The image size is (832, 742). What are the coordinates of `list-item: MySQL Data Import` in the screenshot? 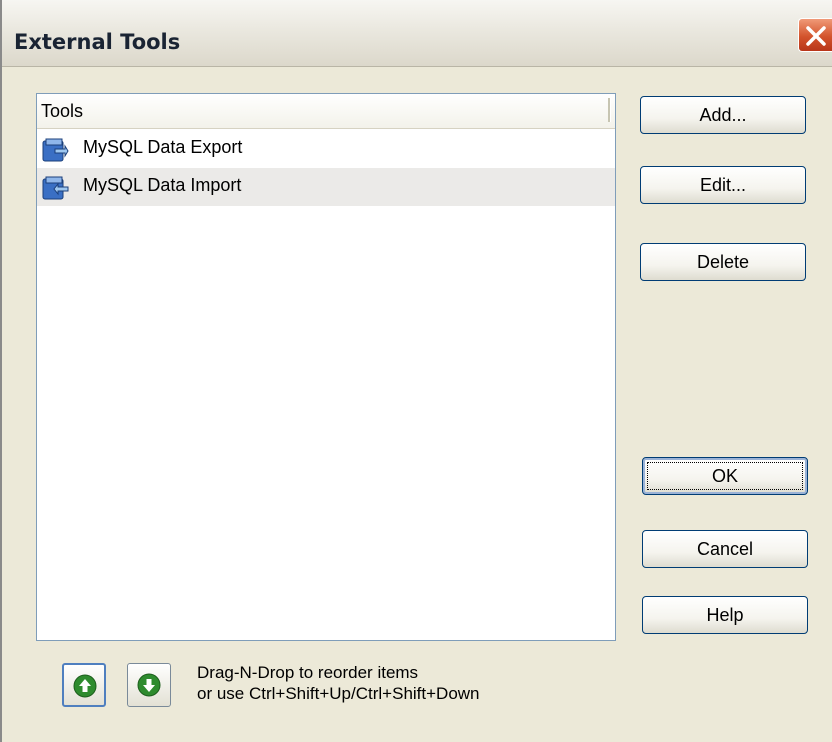 It's located at (326, 187).